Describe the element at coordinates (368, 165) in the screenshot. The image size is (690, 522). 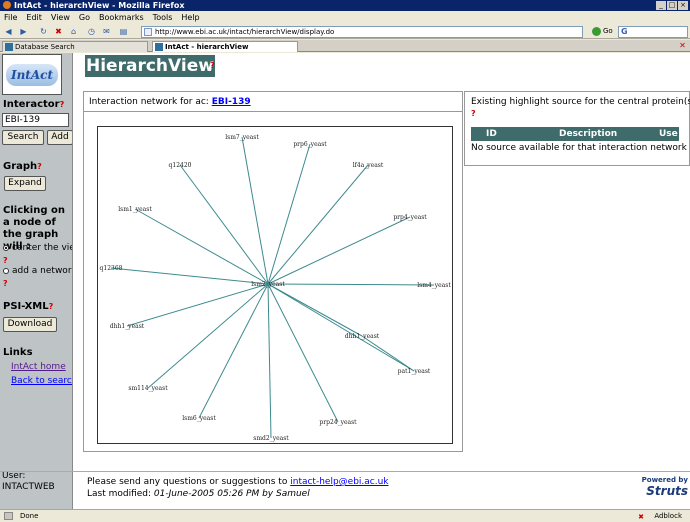
I see `graph-node: lf4a_yeast` at that location.